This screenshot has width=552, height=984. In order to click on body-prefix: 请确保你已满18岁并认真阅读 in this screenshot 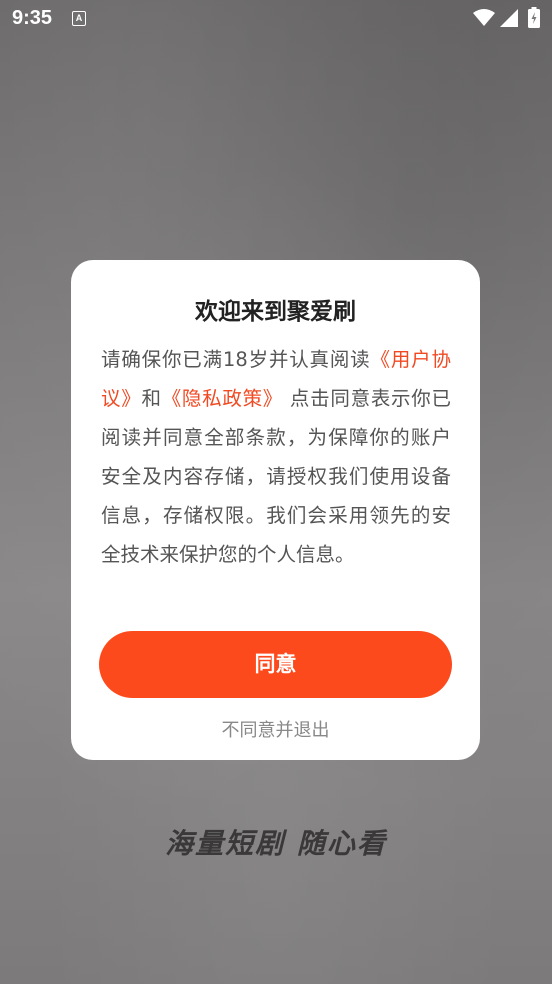, I will do `click(236, 359)`.